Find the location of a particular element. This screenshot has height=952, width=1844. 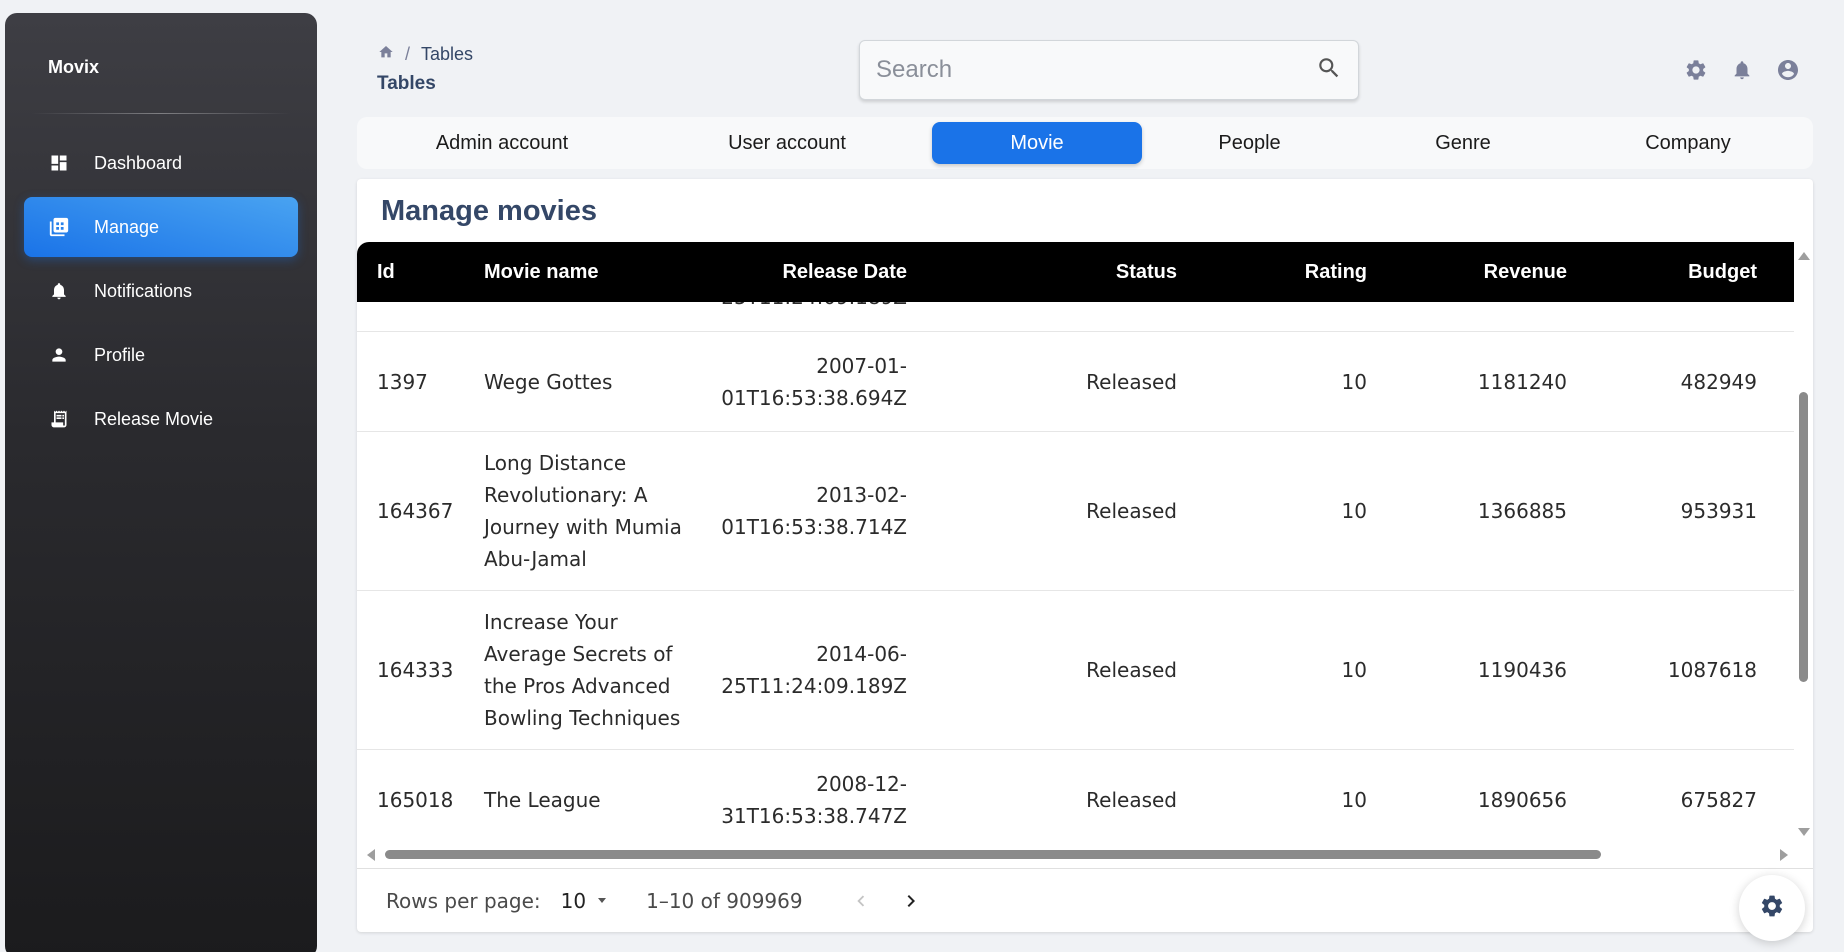

sidebar-item-manage: Manage is located at coordinates (161, 227).